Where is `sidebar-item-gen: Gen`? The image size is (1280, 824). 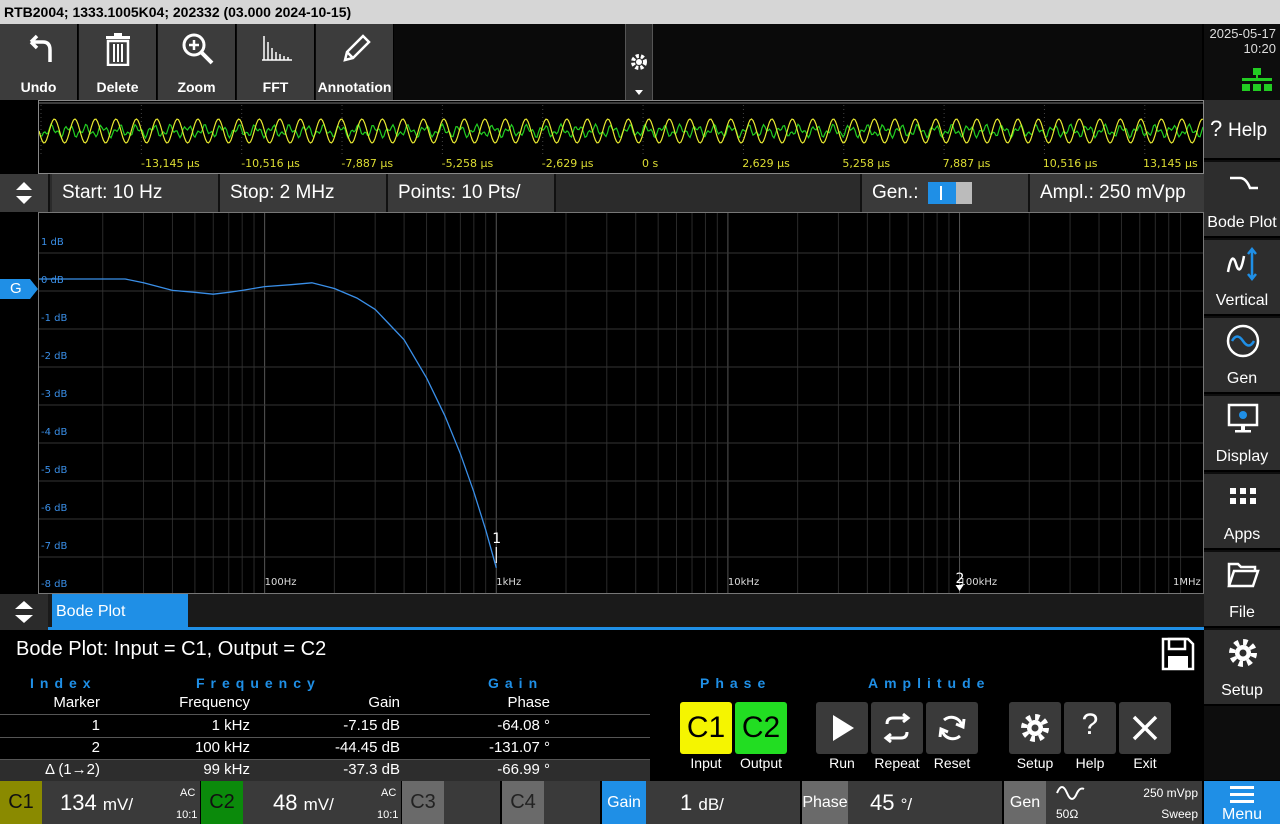
sidebar-item-gen: Gen is located at coordinates (1242, 356).